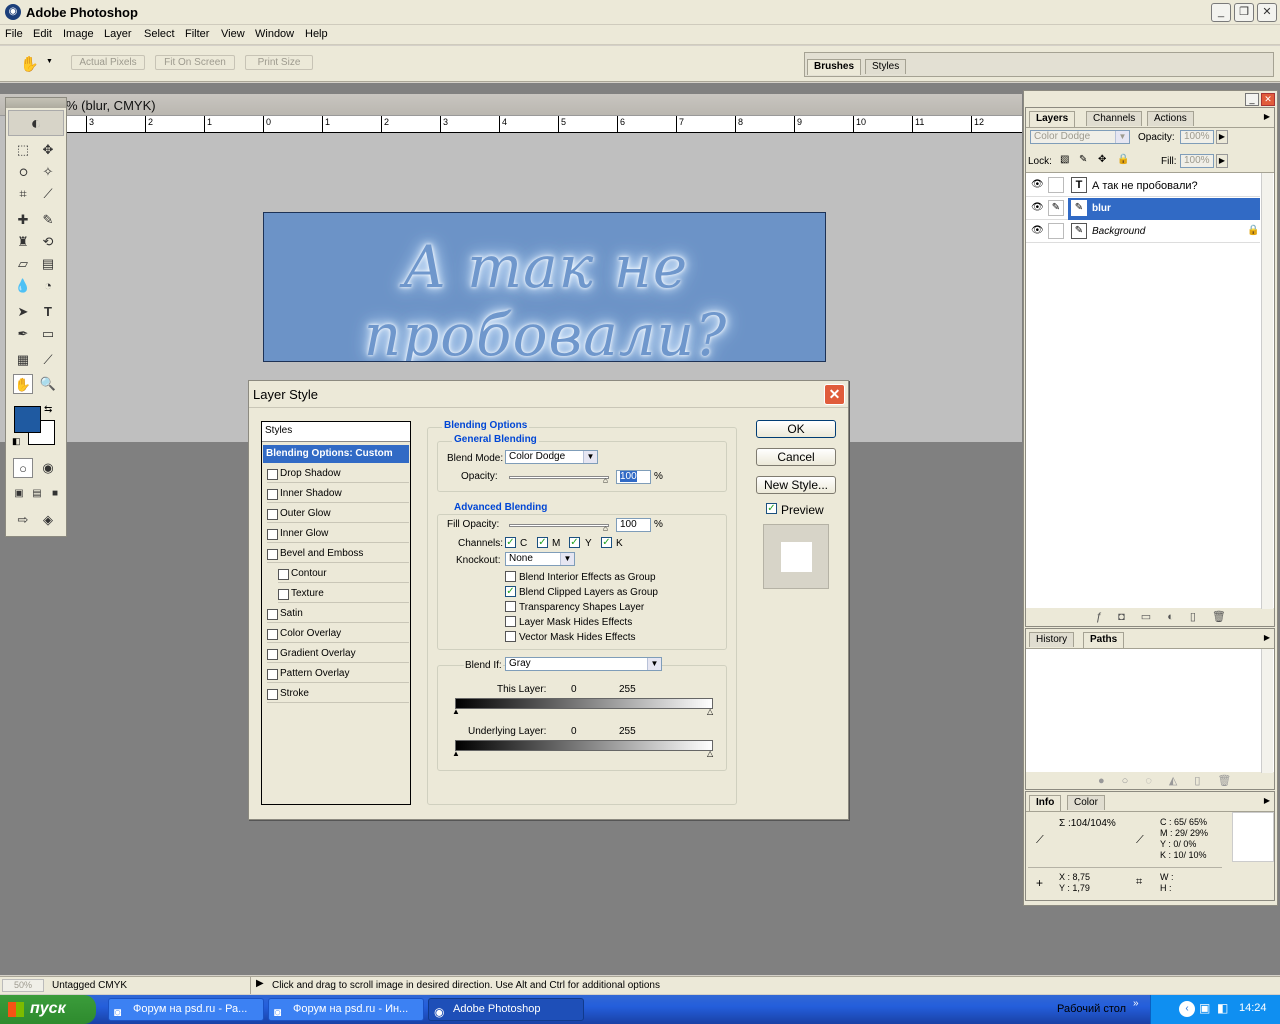 Image resolution: width=1280 pixels, height=1024 pixels. Describe the element at coordinates (195, 62) in the screenshot. I see `fit-on-screen-button: Fit On Screen` at that location.